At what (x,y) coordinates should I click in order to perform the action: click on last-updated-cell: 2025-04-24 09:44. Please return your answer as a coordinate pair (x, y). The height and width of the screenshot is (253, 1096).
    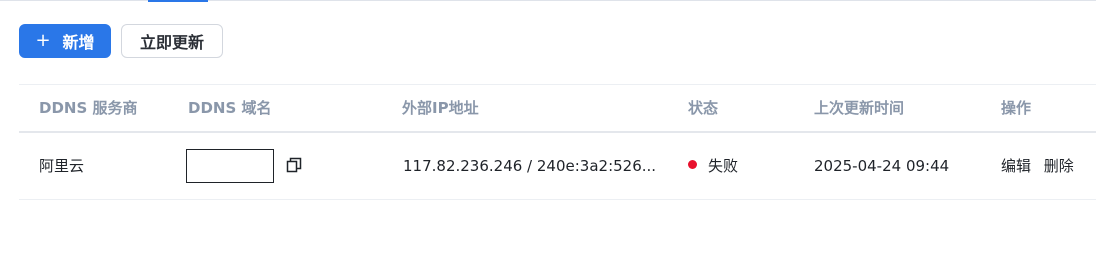
    Looking at the image, I should click on (882, 166).